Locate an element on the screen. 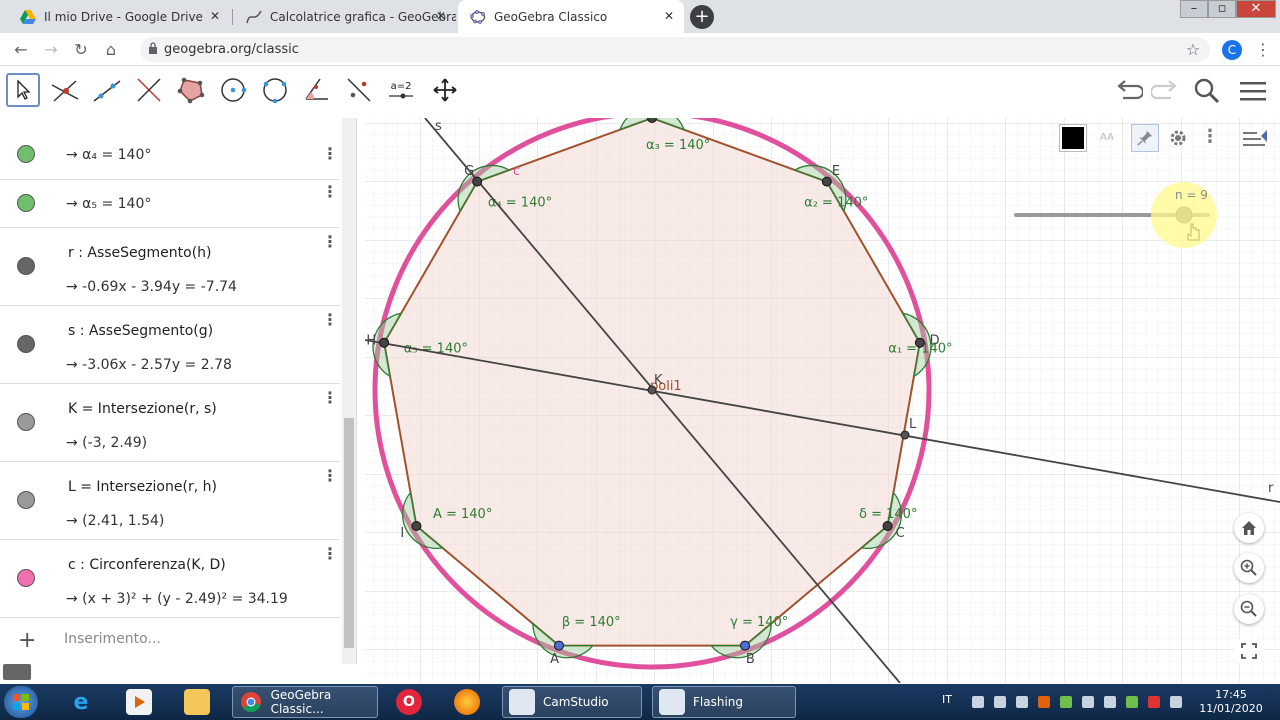 This screenshot has height=720, width=1280. slider-tool-icon: a=2 is located at coordinates (401, 90).